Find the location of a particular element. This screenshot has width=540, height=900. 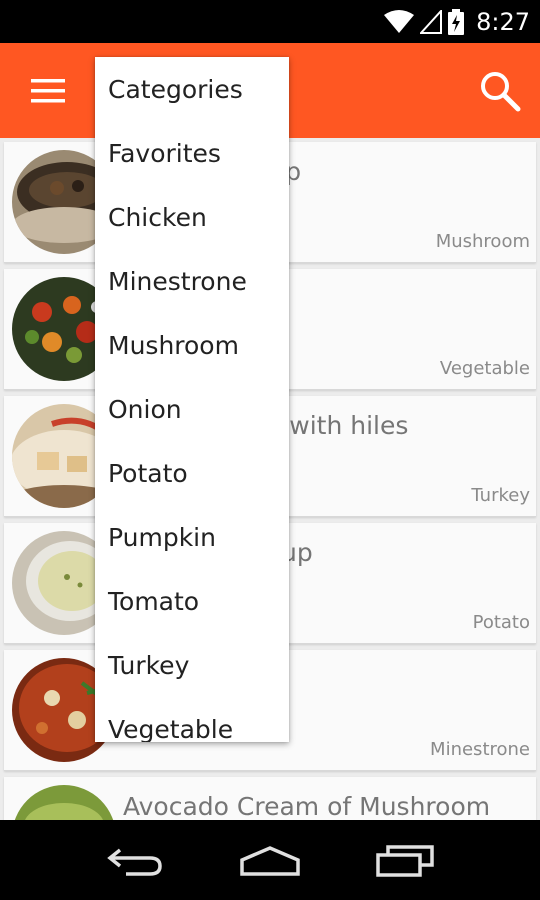

dropdown-item-favorites: Favorites is located at coordinates (192, 153).